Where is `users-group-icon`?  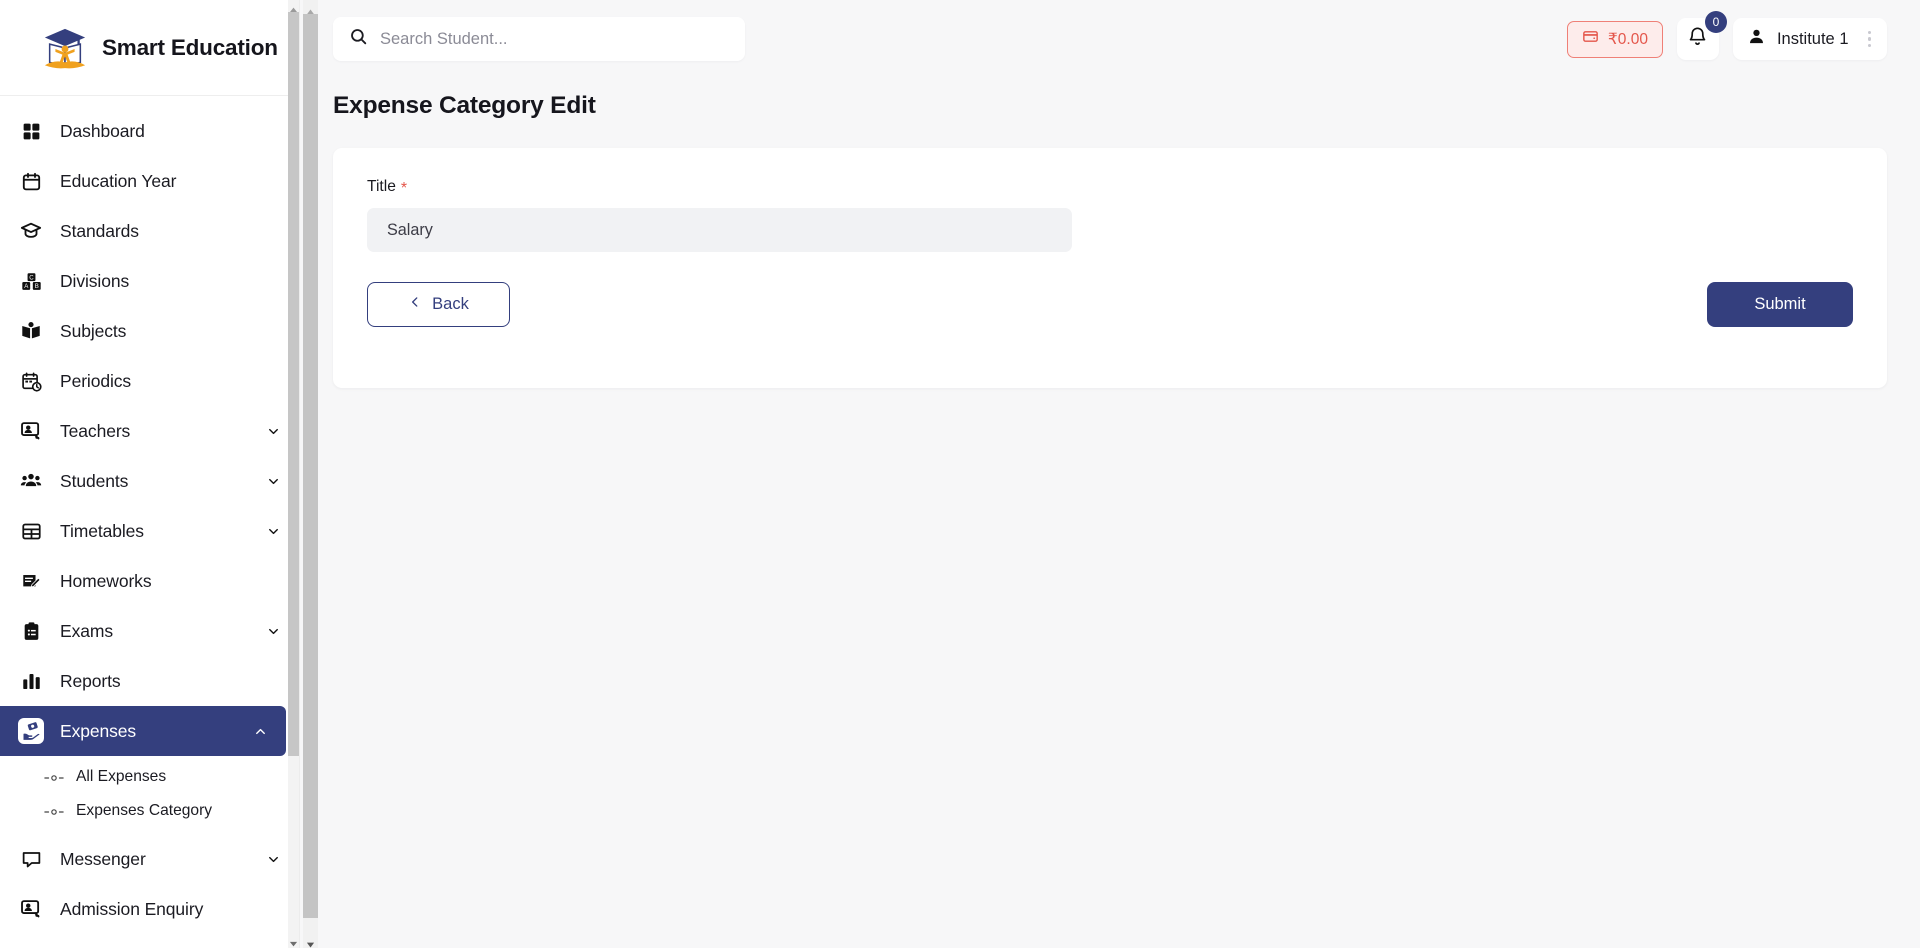 users-group-icon is located at coordinates (31, 481).